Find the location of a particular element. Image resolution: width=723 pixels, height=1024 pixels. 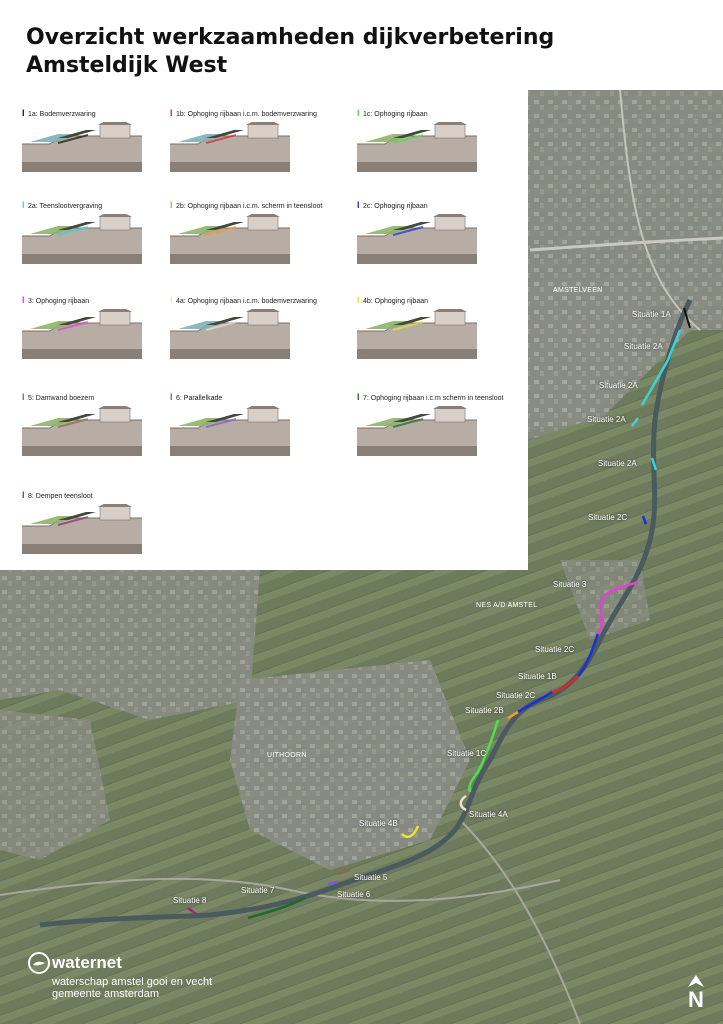

place-amstelveen: AMSTELVEEN is located at coordinates (578, 290).